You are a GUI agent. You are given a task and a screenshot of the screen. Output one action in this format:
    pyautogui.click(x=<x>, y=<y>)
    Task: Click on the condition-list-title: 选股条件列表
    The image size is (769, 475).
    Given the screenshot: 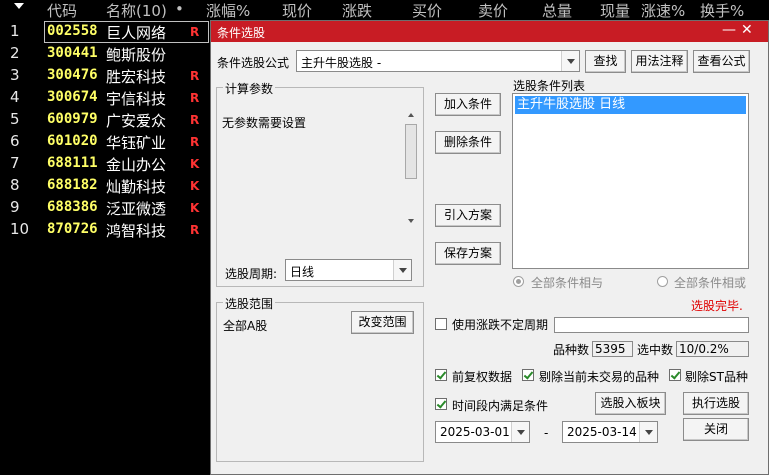 What is the action you would take?
    pyautogui.click(x=549, y=86)
    